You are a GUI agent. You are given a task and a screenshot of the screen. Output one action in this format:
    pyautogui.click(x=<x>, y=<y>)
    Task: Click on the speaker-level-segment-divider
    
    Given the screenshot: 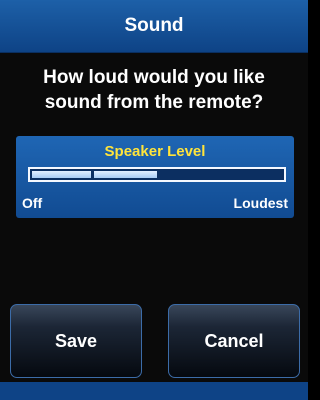 What is the action you would take?
    pyautogui.click(x=92, y=174)
    